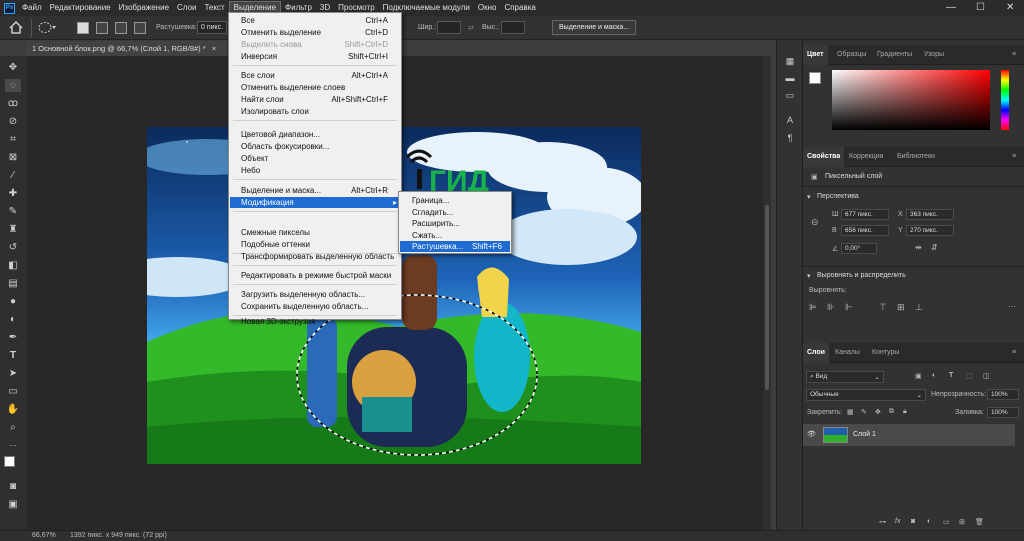  Describe the element at coordinates (315, 158) in the screenshot. I see `menu-item-10: Объект` at that location.